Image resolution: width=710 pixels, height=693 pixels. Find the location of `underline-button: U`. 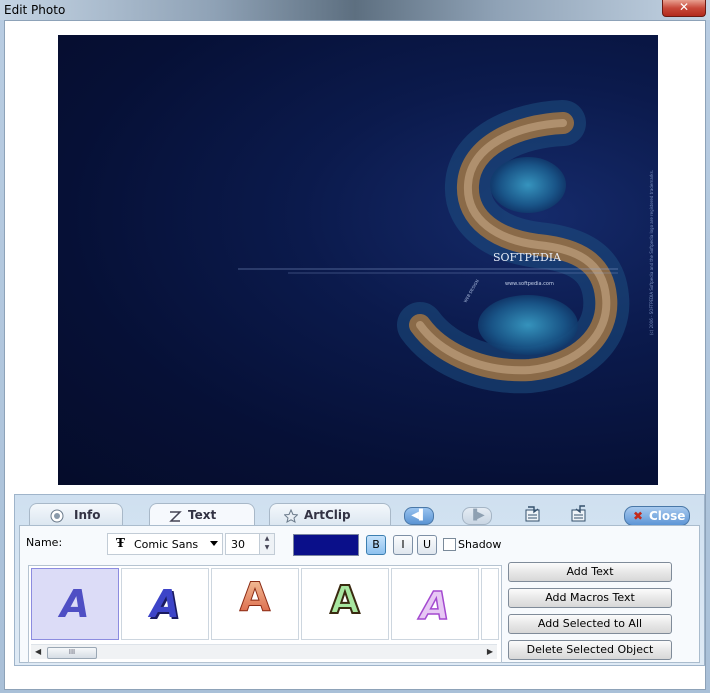

underline-button: U is located at coordinates (427, 545).